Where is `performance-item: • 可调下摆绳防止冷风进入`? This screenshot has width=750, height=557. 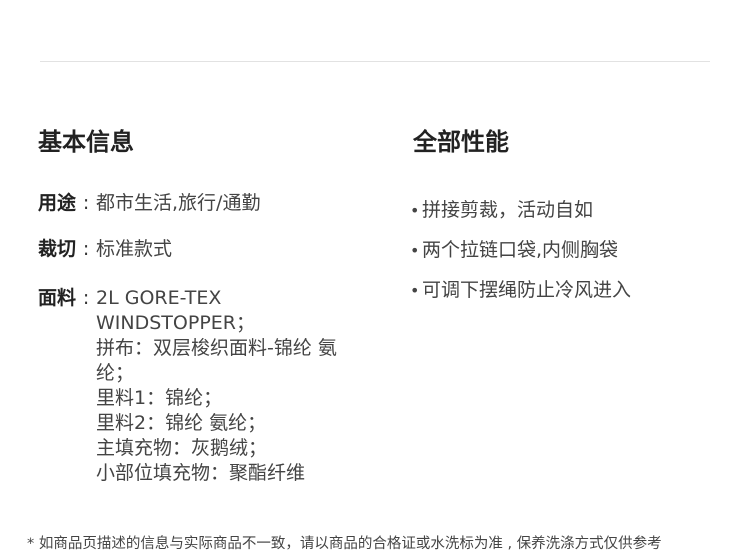 performance-item: • 可调下摆绳防止冷风进入 is located at coordinates (520, 290).